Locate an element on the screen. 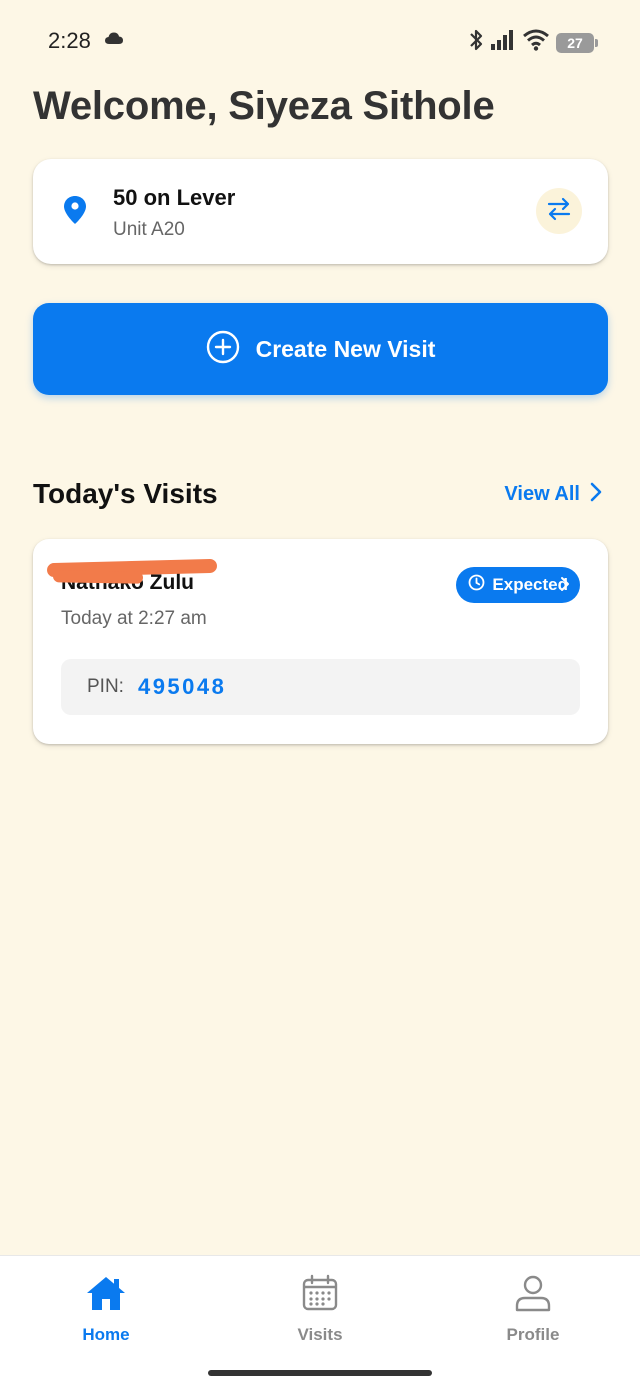 The image size is (640, 1386). page-title: Welcome, Siyeza Sithole is located at coordinates (264, 106).